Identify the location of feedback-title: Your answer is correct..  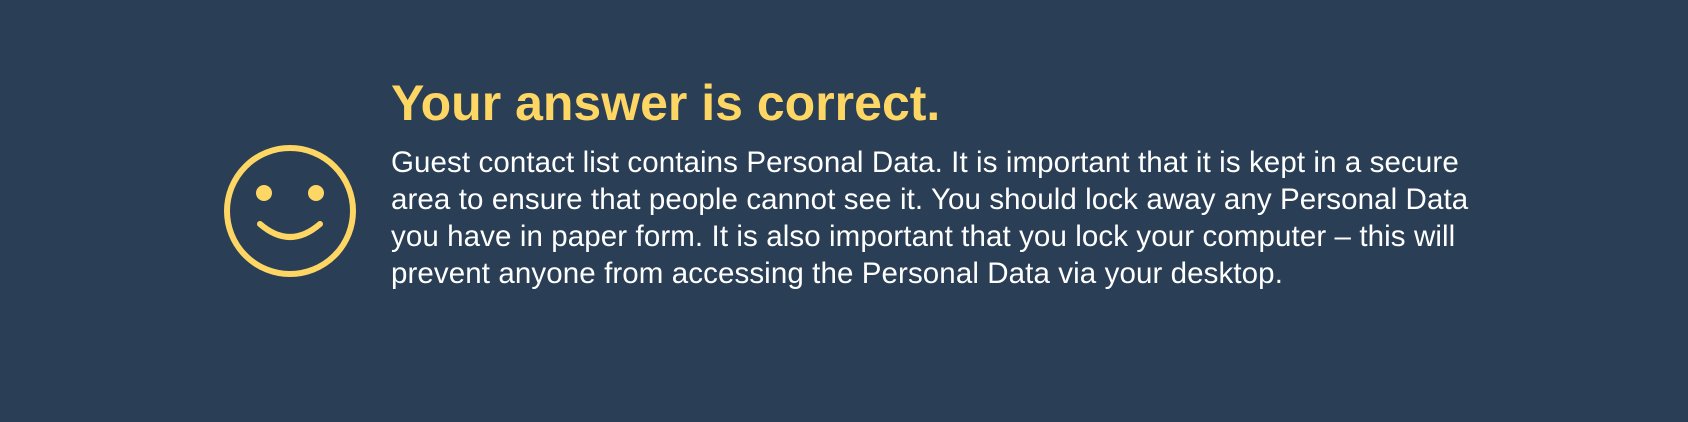
(666, 103).